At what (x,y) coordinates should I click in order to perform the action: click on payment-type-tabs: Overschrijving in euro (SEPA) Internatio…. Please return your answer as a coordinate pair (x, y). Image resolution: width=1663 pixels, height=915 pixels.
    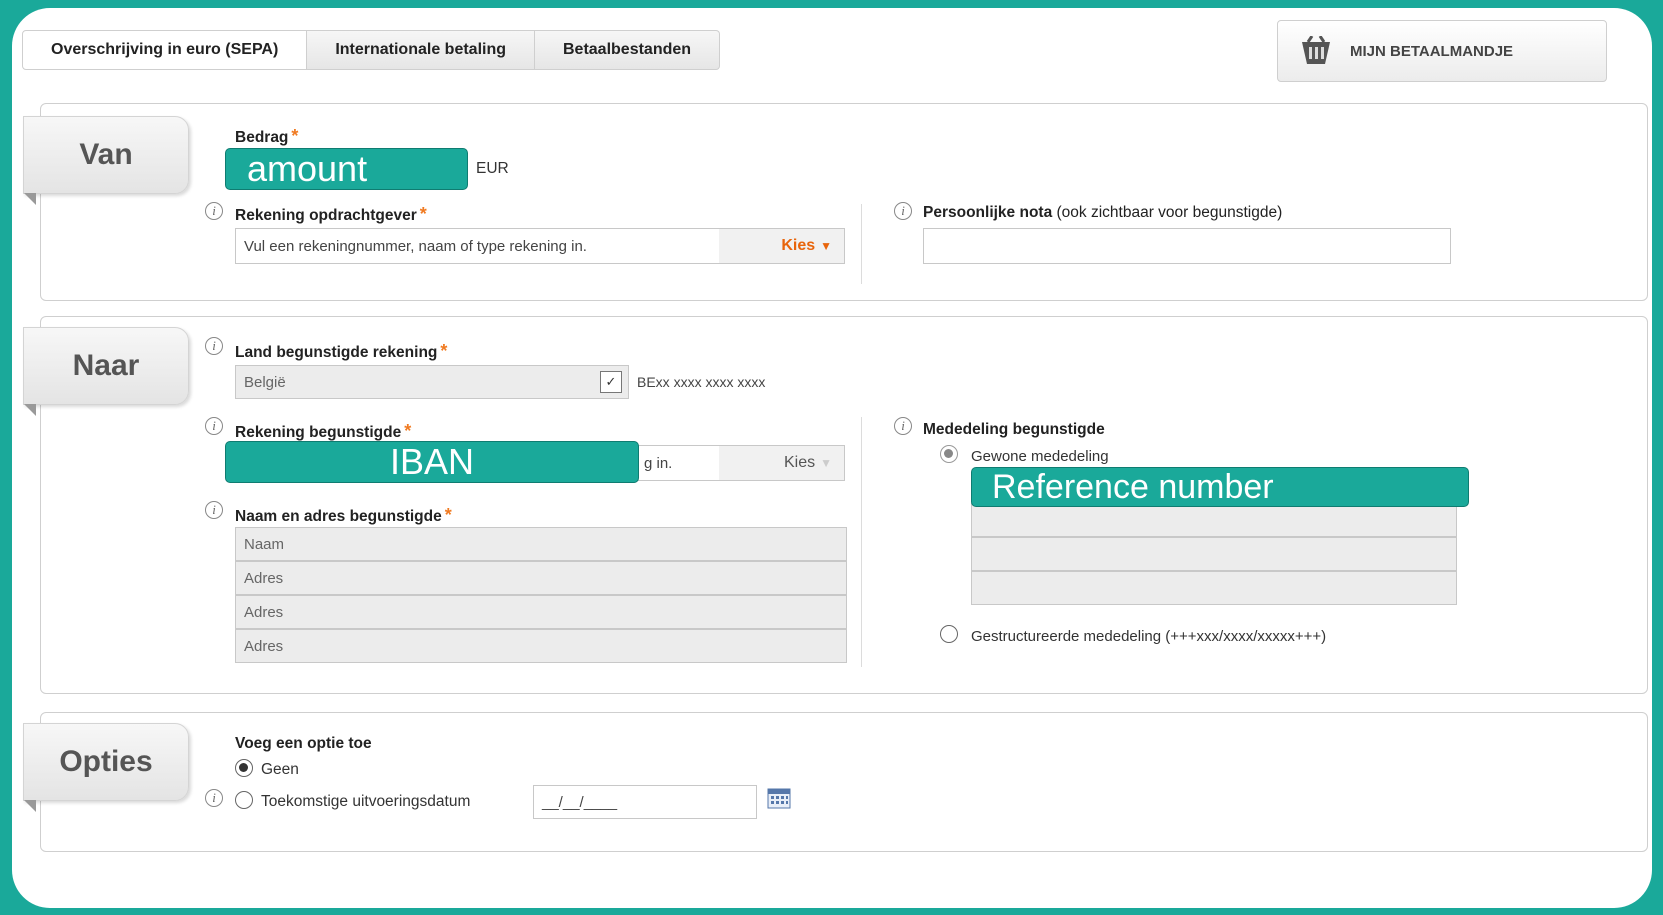
    Looking at the image, I should click on (371, 50).